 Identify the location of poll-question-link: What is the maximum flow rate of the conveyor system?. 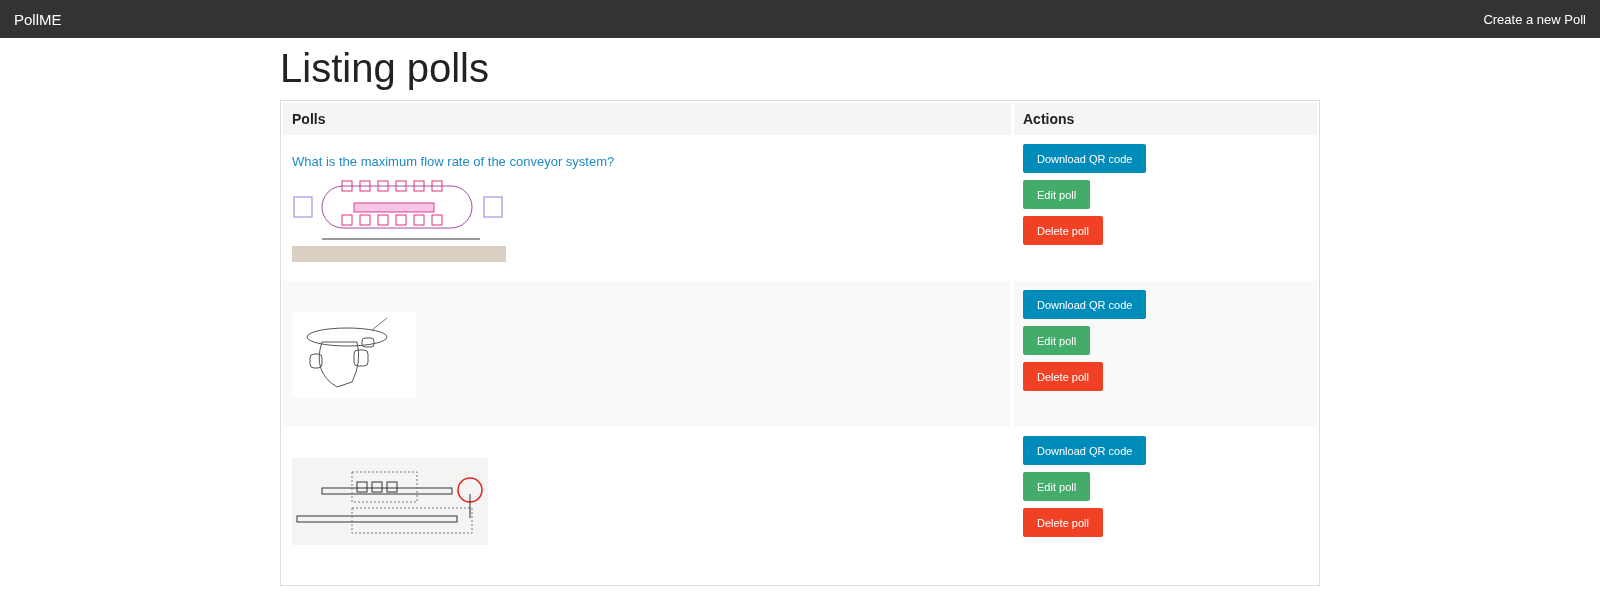
(647, 161).